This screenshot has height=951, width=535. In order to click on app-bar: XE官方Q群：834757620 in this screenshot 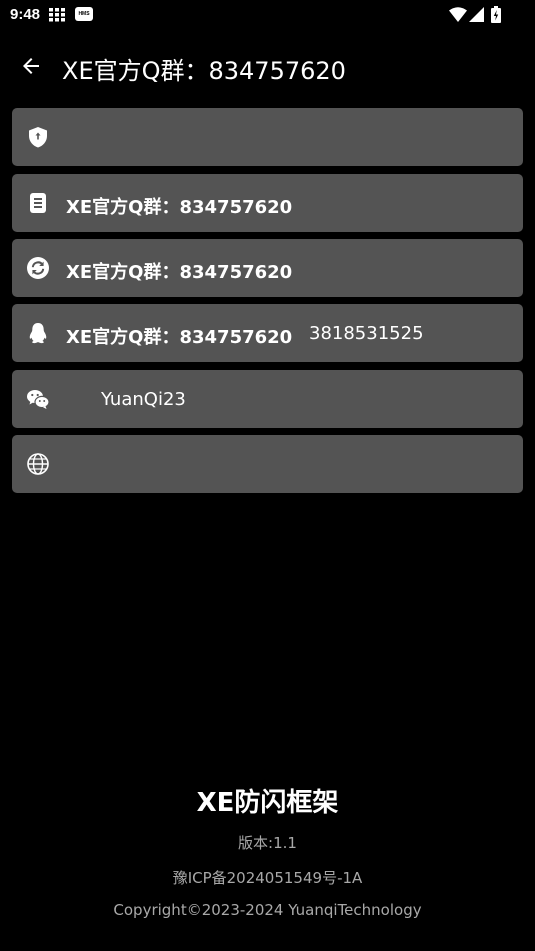, I will do `click(267, 68)`.